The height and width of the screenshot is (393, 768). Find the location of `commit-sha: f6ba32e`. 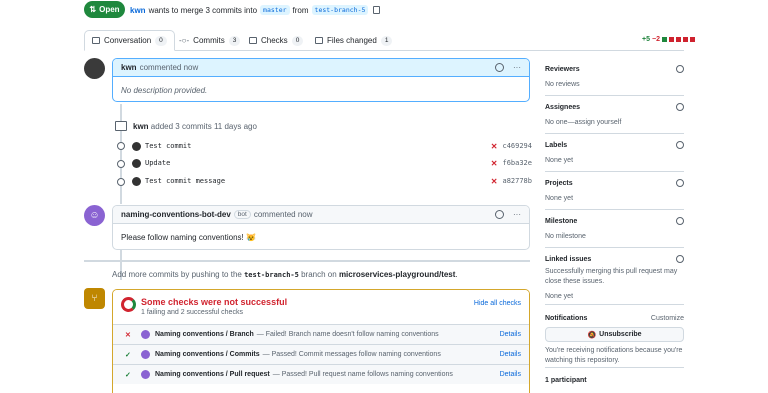

commit-sha: f6ba32e is located at coordinates (517, 163).